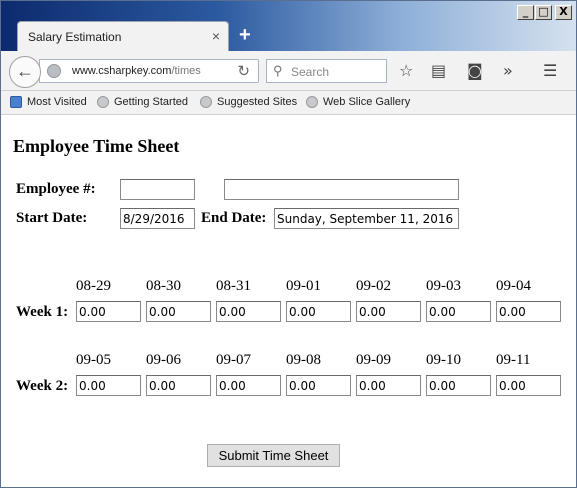 The image size is (577, 488). Describe the element at coordinates (550, 70) in the screenshot. I see `menu-icon: ☰` at that location.